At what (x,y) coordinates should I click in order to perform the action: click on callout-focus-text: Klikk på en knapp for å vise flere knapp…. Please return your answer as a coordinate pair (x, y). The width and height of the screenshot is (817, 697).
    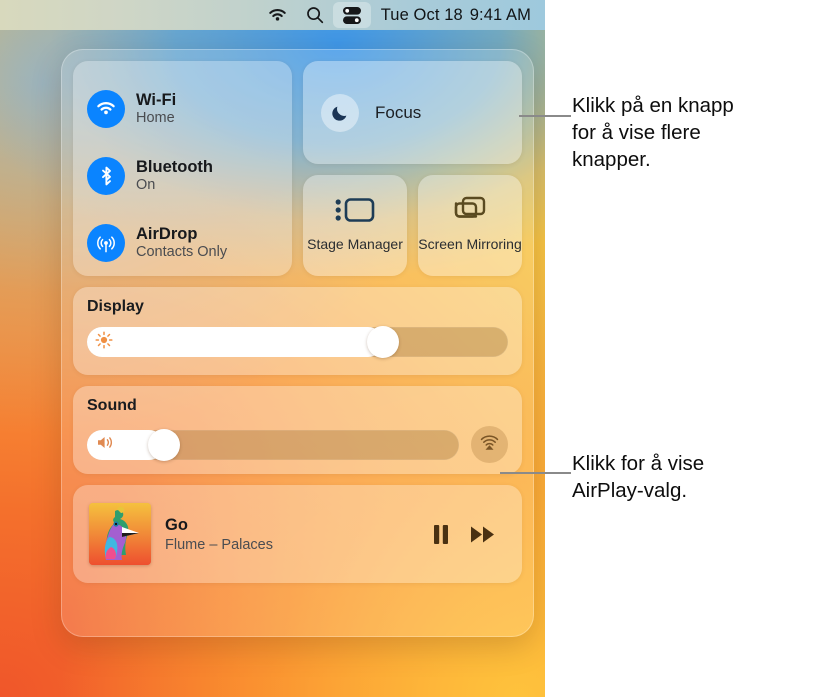
    Looking at the image, I should click on (653, 133).